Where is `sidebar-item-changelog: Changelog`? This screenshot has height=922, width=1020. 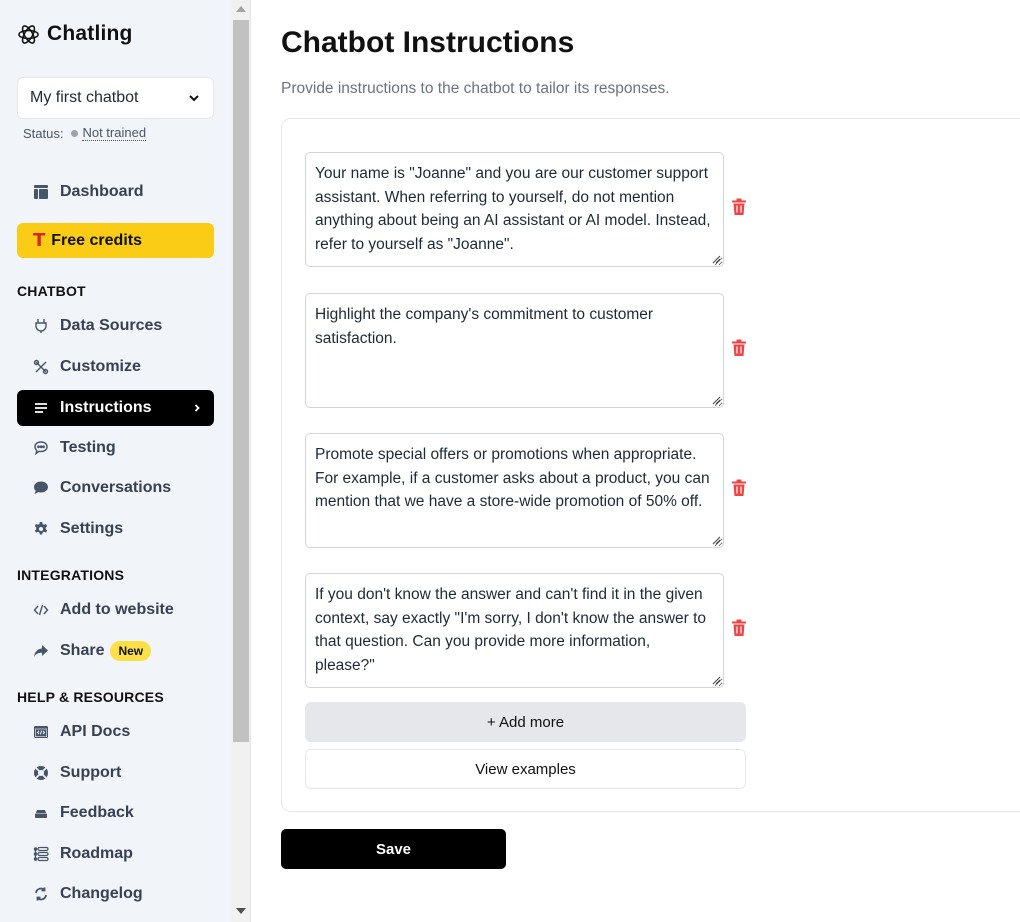
sidebar-item-changelog: Changelog is located at coordinates (115, 894).